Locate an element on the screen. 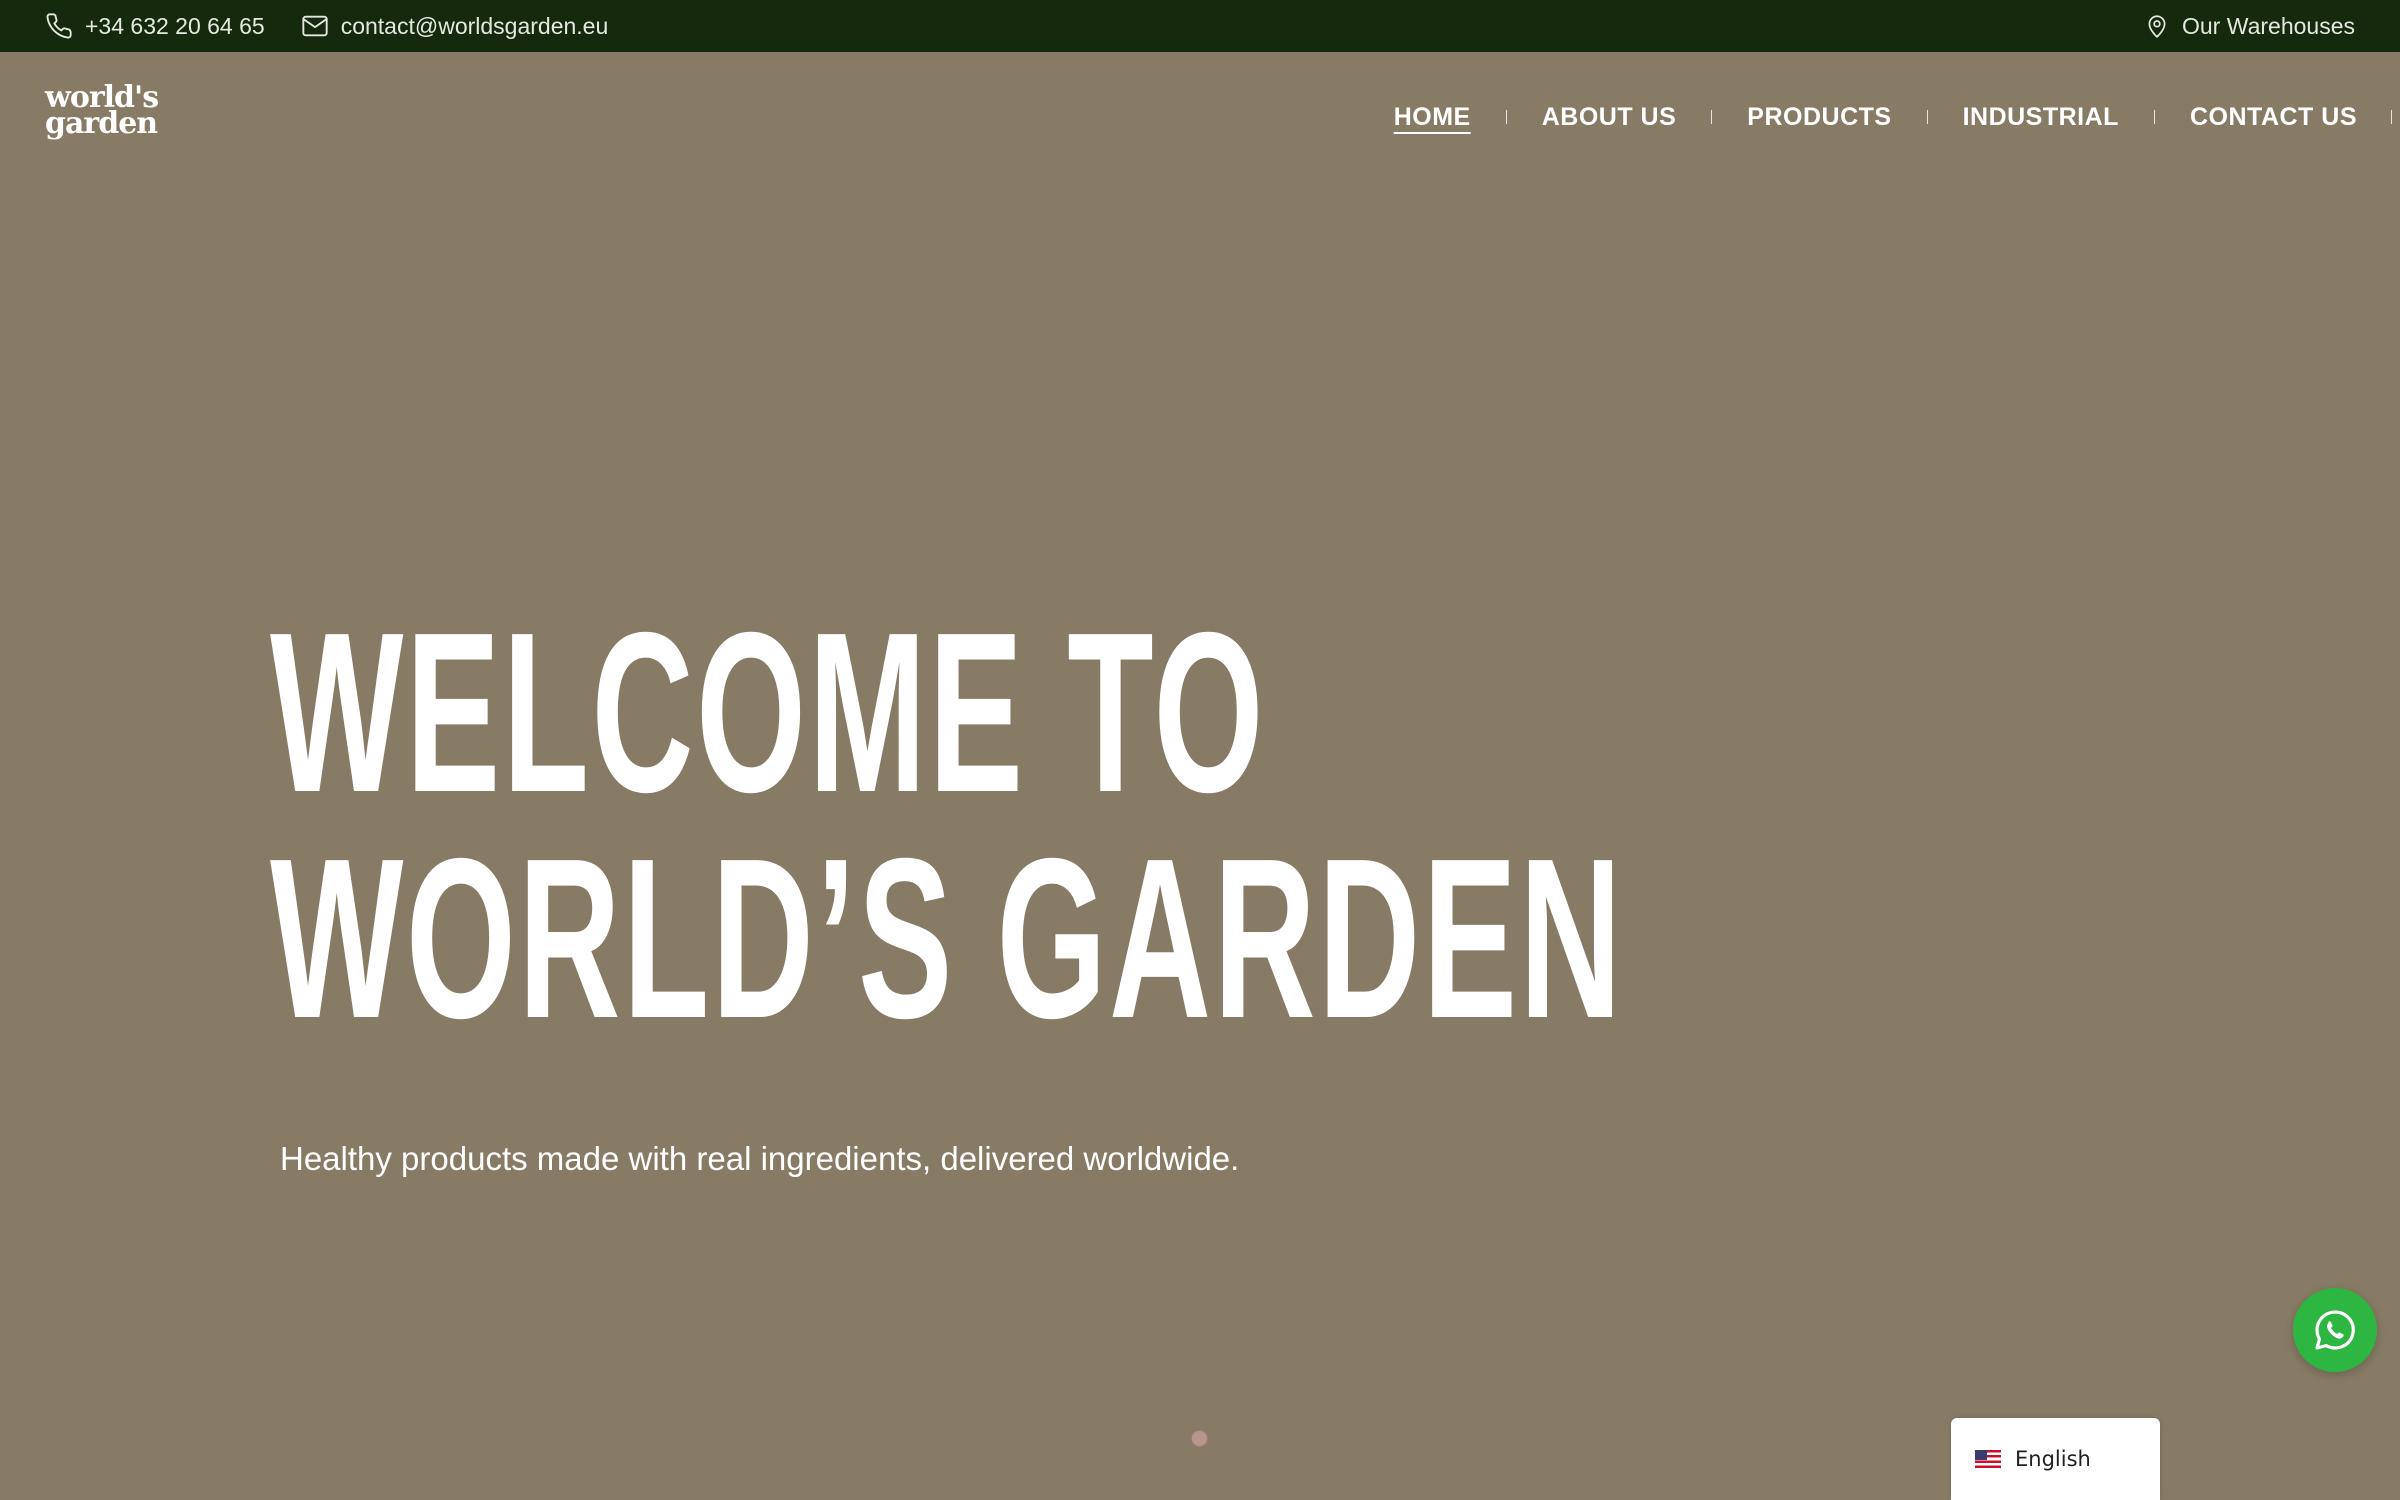 Image resolution: width=2400 pixels, height=1500 pixels. nav-industrial: INDUSTRIAL is located at coordinates (2041, 117).